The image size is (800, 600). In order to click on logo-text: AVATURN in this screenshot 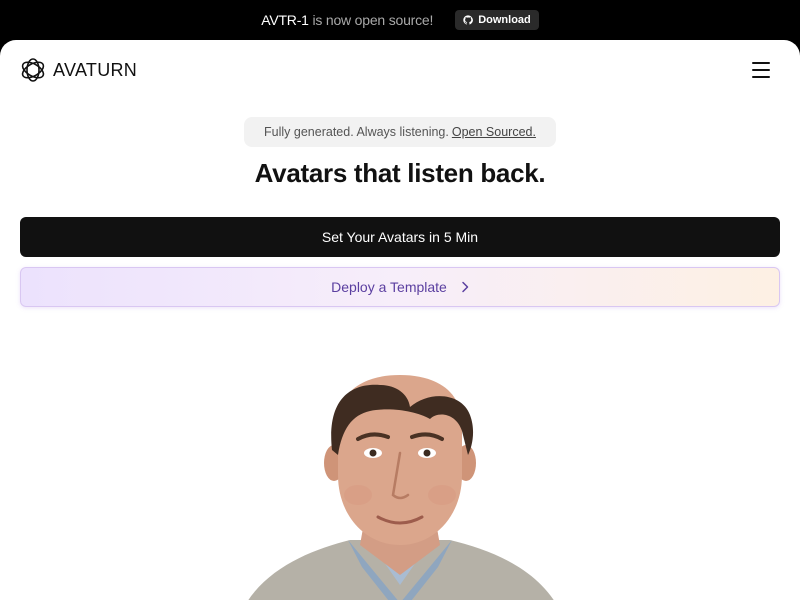, I will do `click(95, 69)`.